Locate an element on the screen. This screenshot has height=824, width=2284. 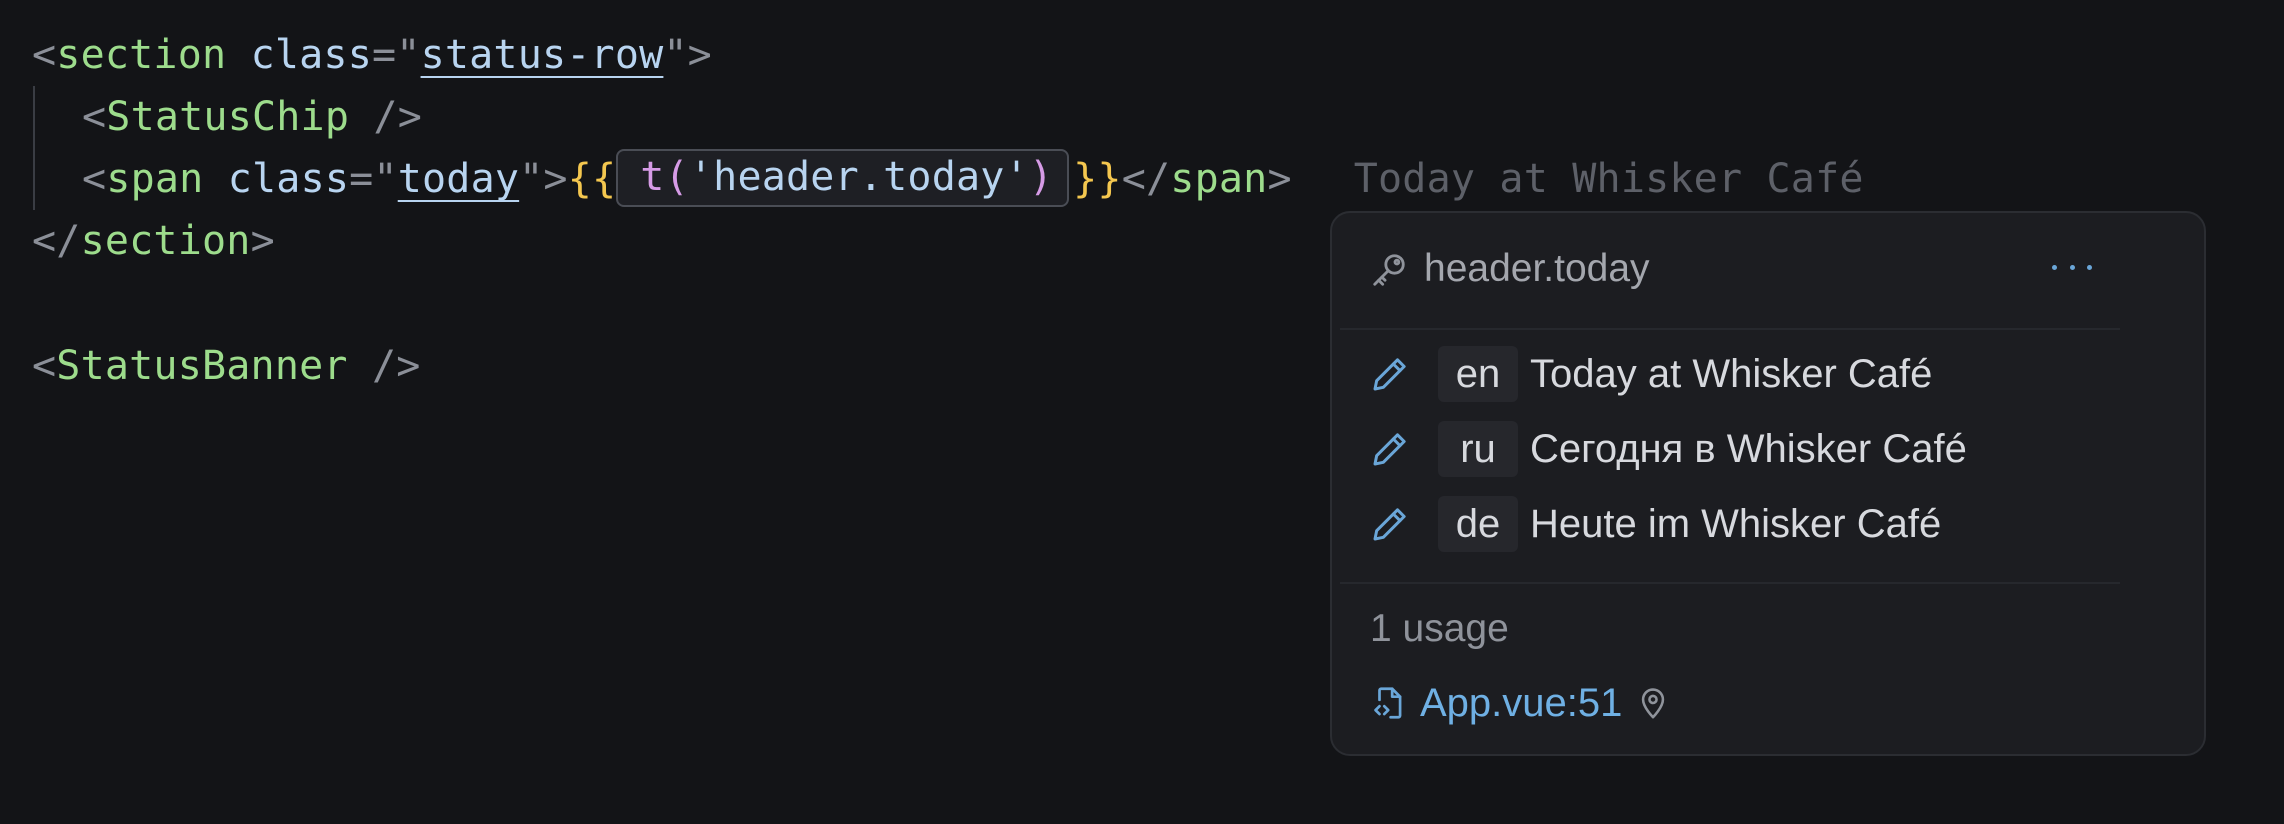
token-tag: StatusBanner is located at coordinates (202, 366).